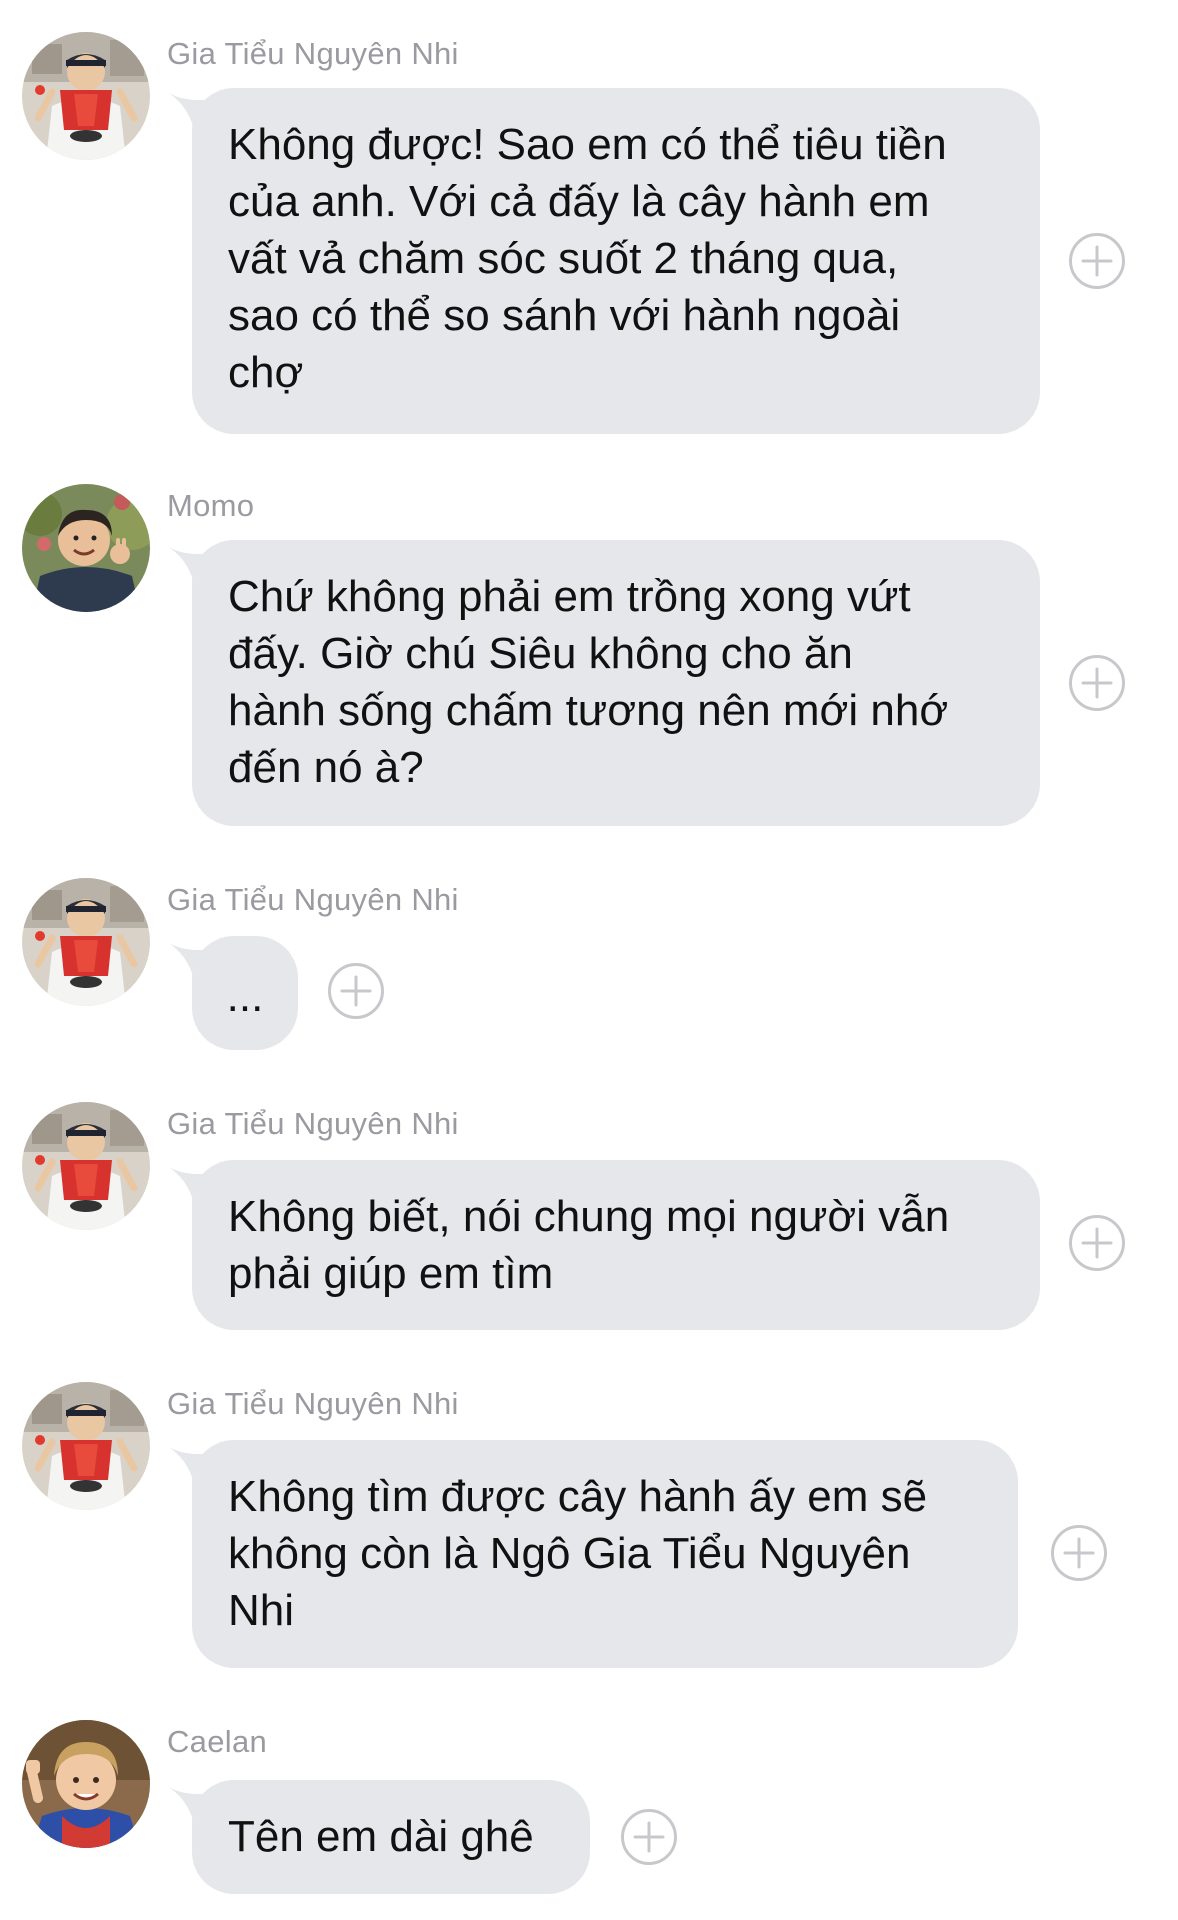  I want to click on message-bubble: Tên em dài ghê, so click(391, 1837).